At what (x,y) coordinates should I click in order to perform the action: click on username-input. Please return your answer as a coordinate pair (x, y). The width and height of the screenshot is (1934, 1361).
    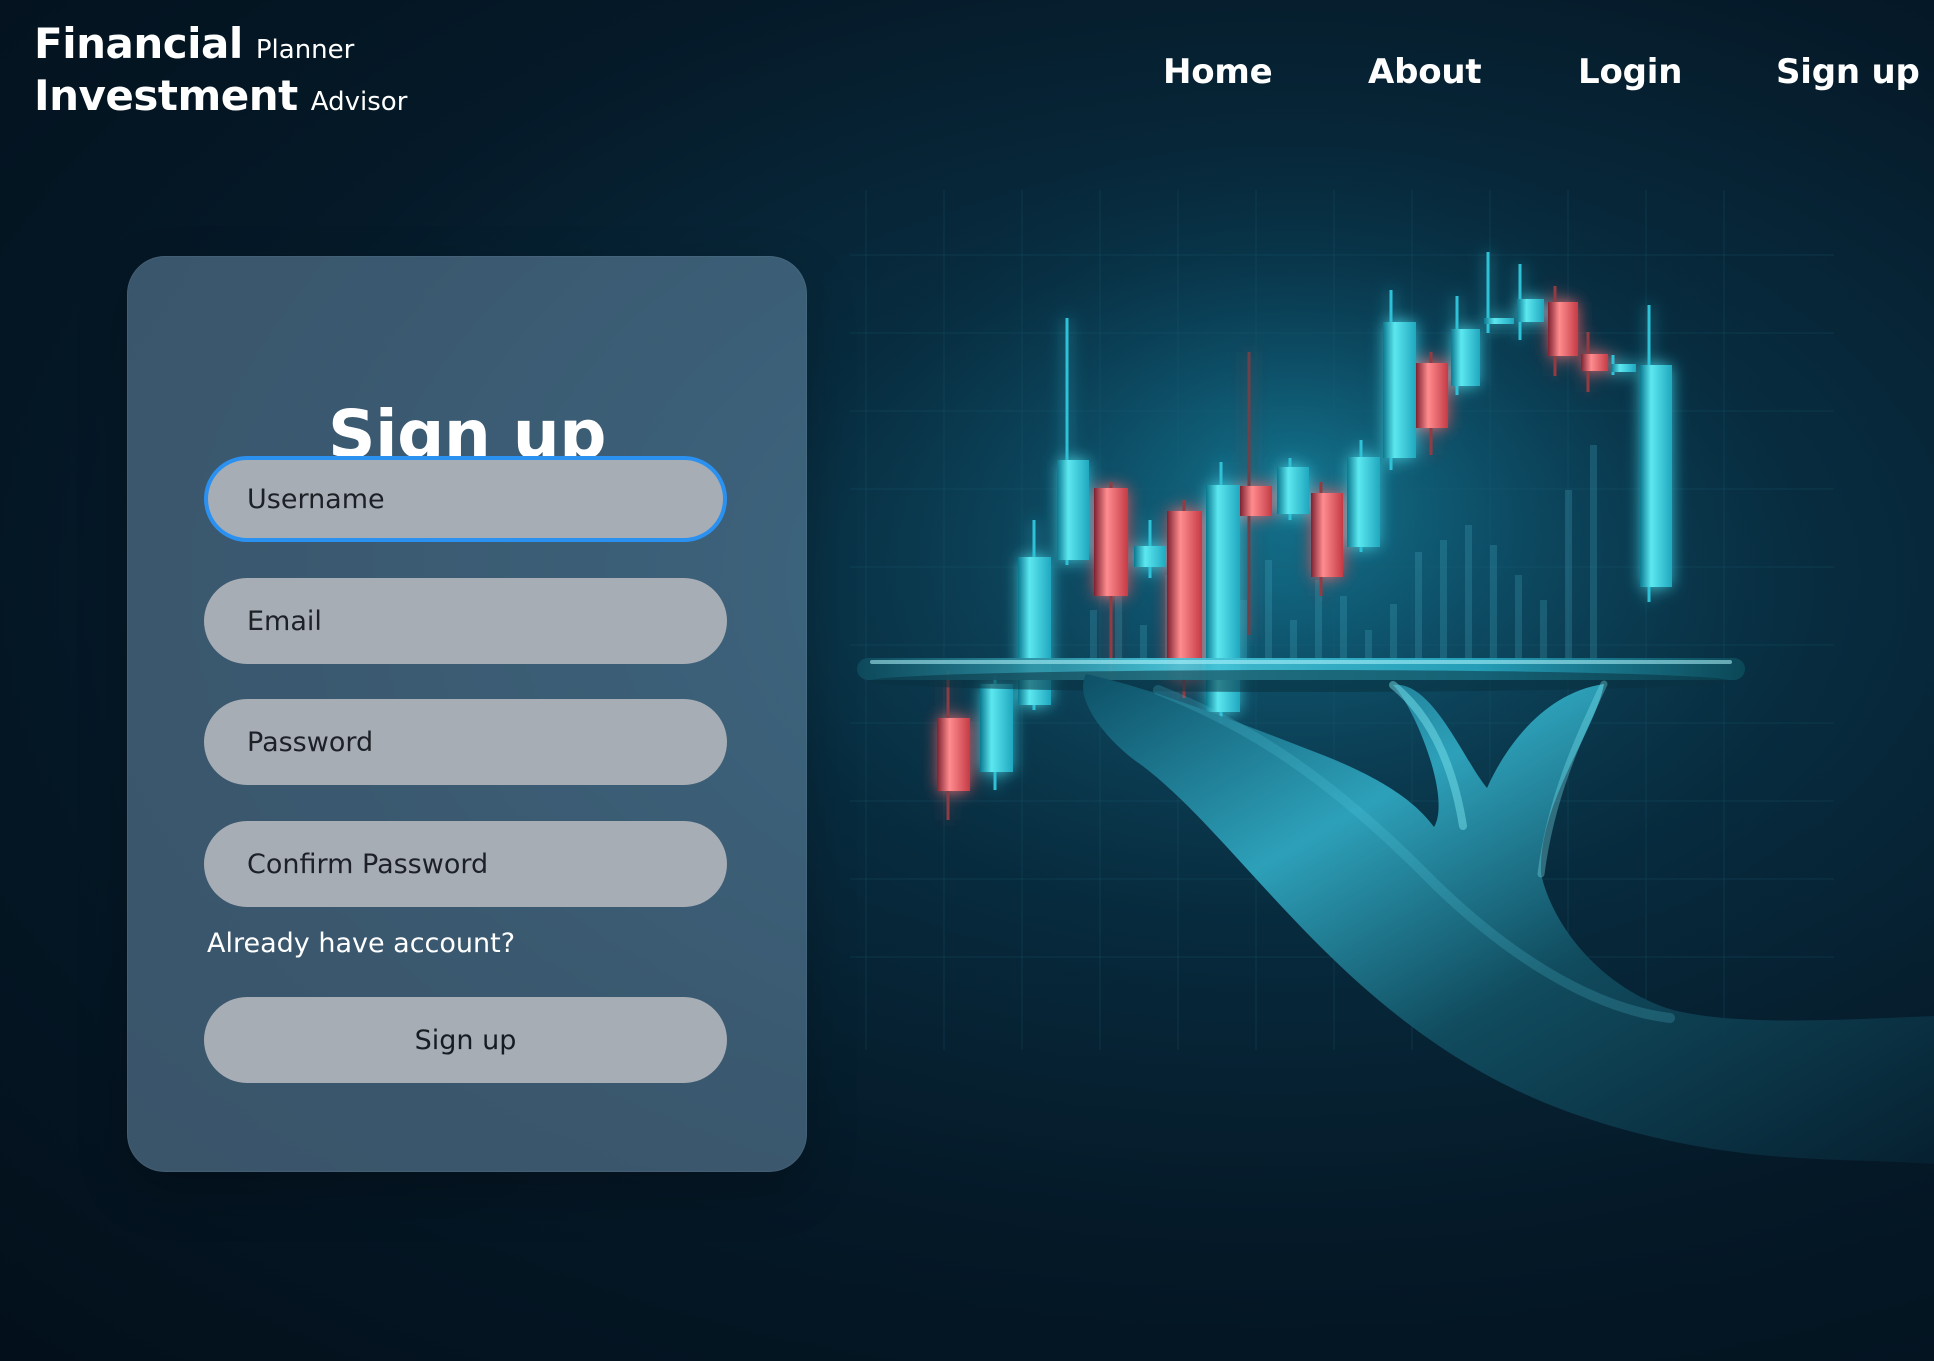
    Looking at the image, I should click on (465, 499).